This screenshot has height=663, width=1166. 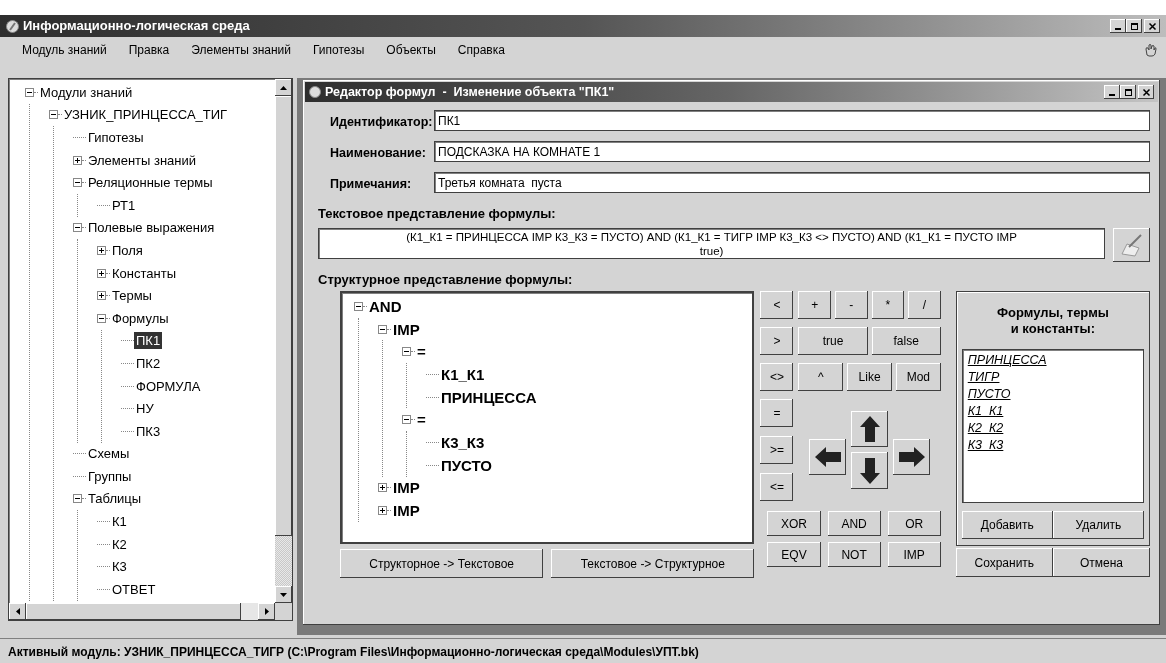 I want to click on tree-node: AND, so click(x=385, y=306).